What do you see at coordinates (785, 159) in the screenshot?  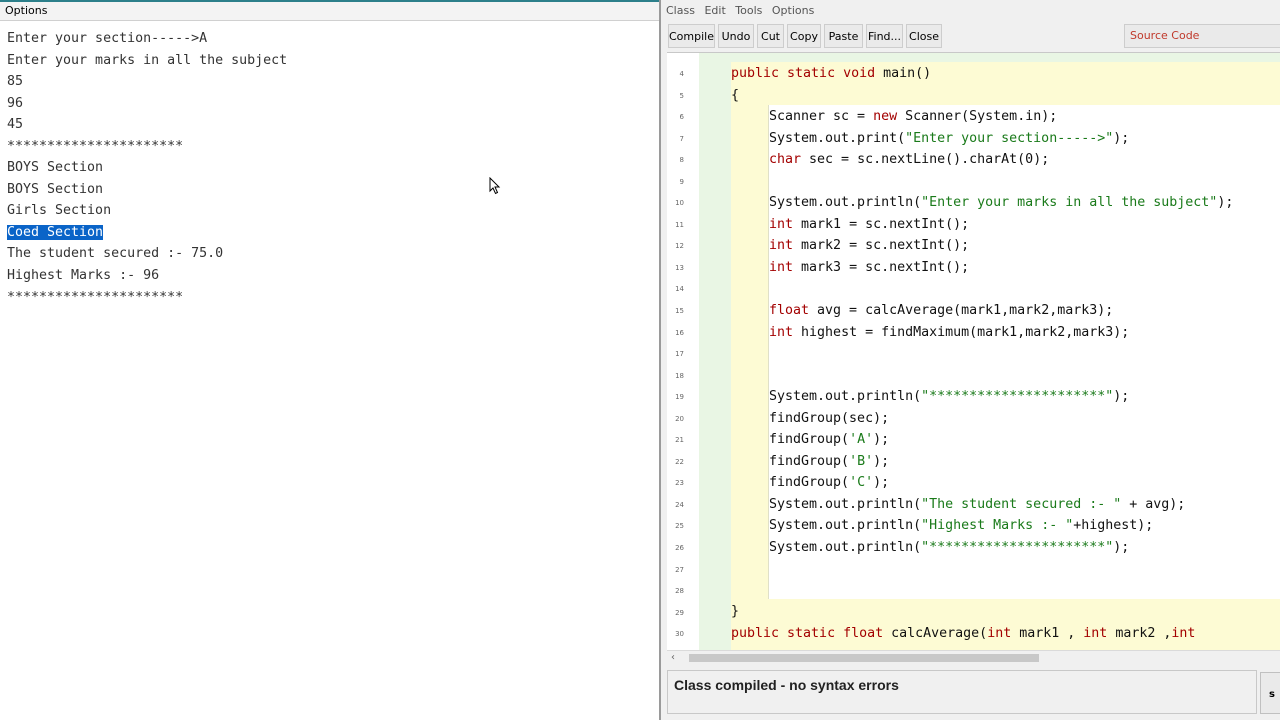 I see `code-keyword: char` at bounding box center [785, 159].